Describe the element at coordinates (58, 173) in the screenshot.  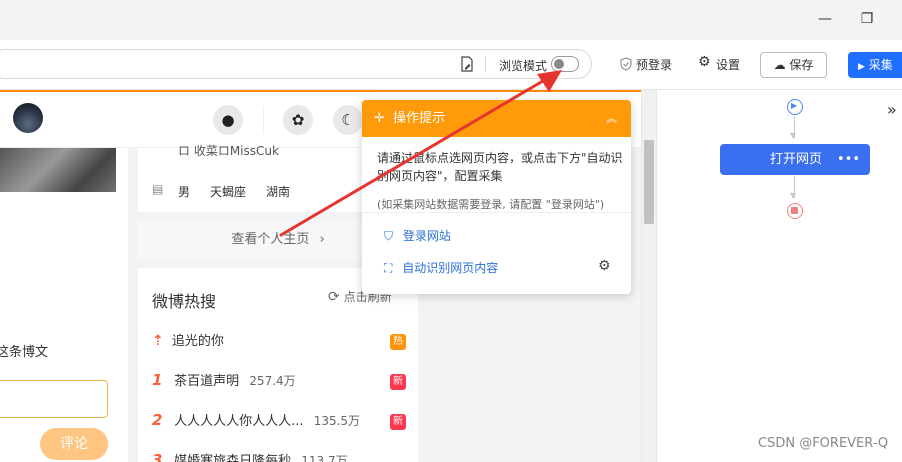
I see `post-image` at that location.